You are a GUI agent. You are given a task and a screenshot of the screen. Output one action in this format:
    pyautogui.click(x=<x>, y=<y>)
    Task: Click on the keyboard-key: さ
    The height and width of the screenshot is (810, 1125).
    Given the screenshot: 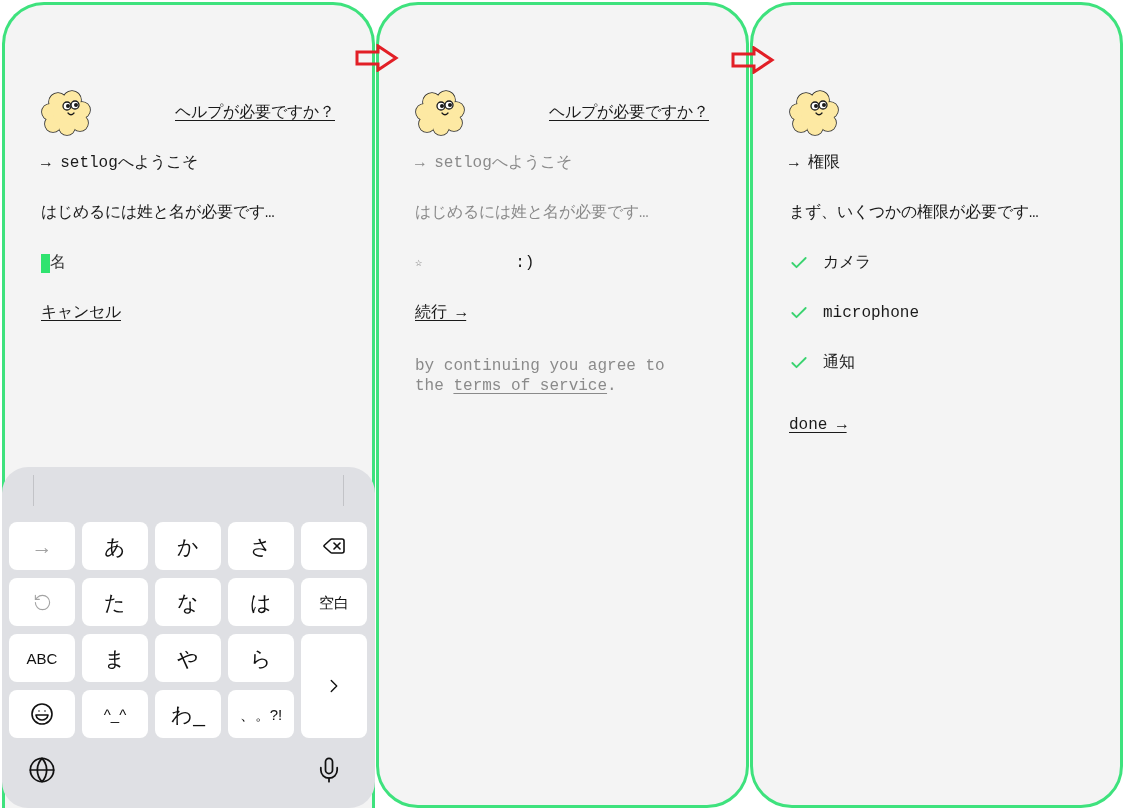 What is the action you would take?
    pyautogui.click(x=261, y=546)
    